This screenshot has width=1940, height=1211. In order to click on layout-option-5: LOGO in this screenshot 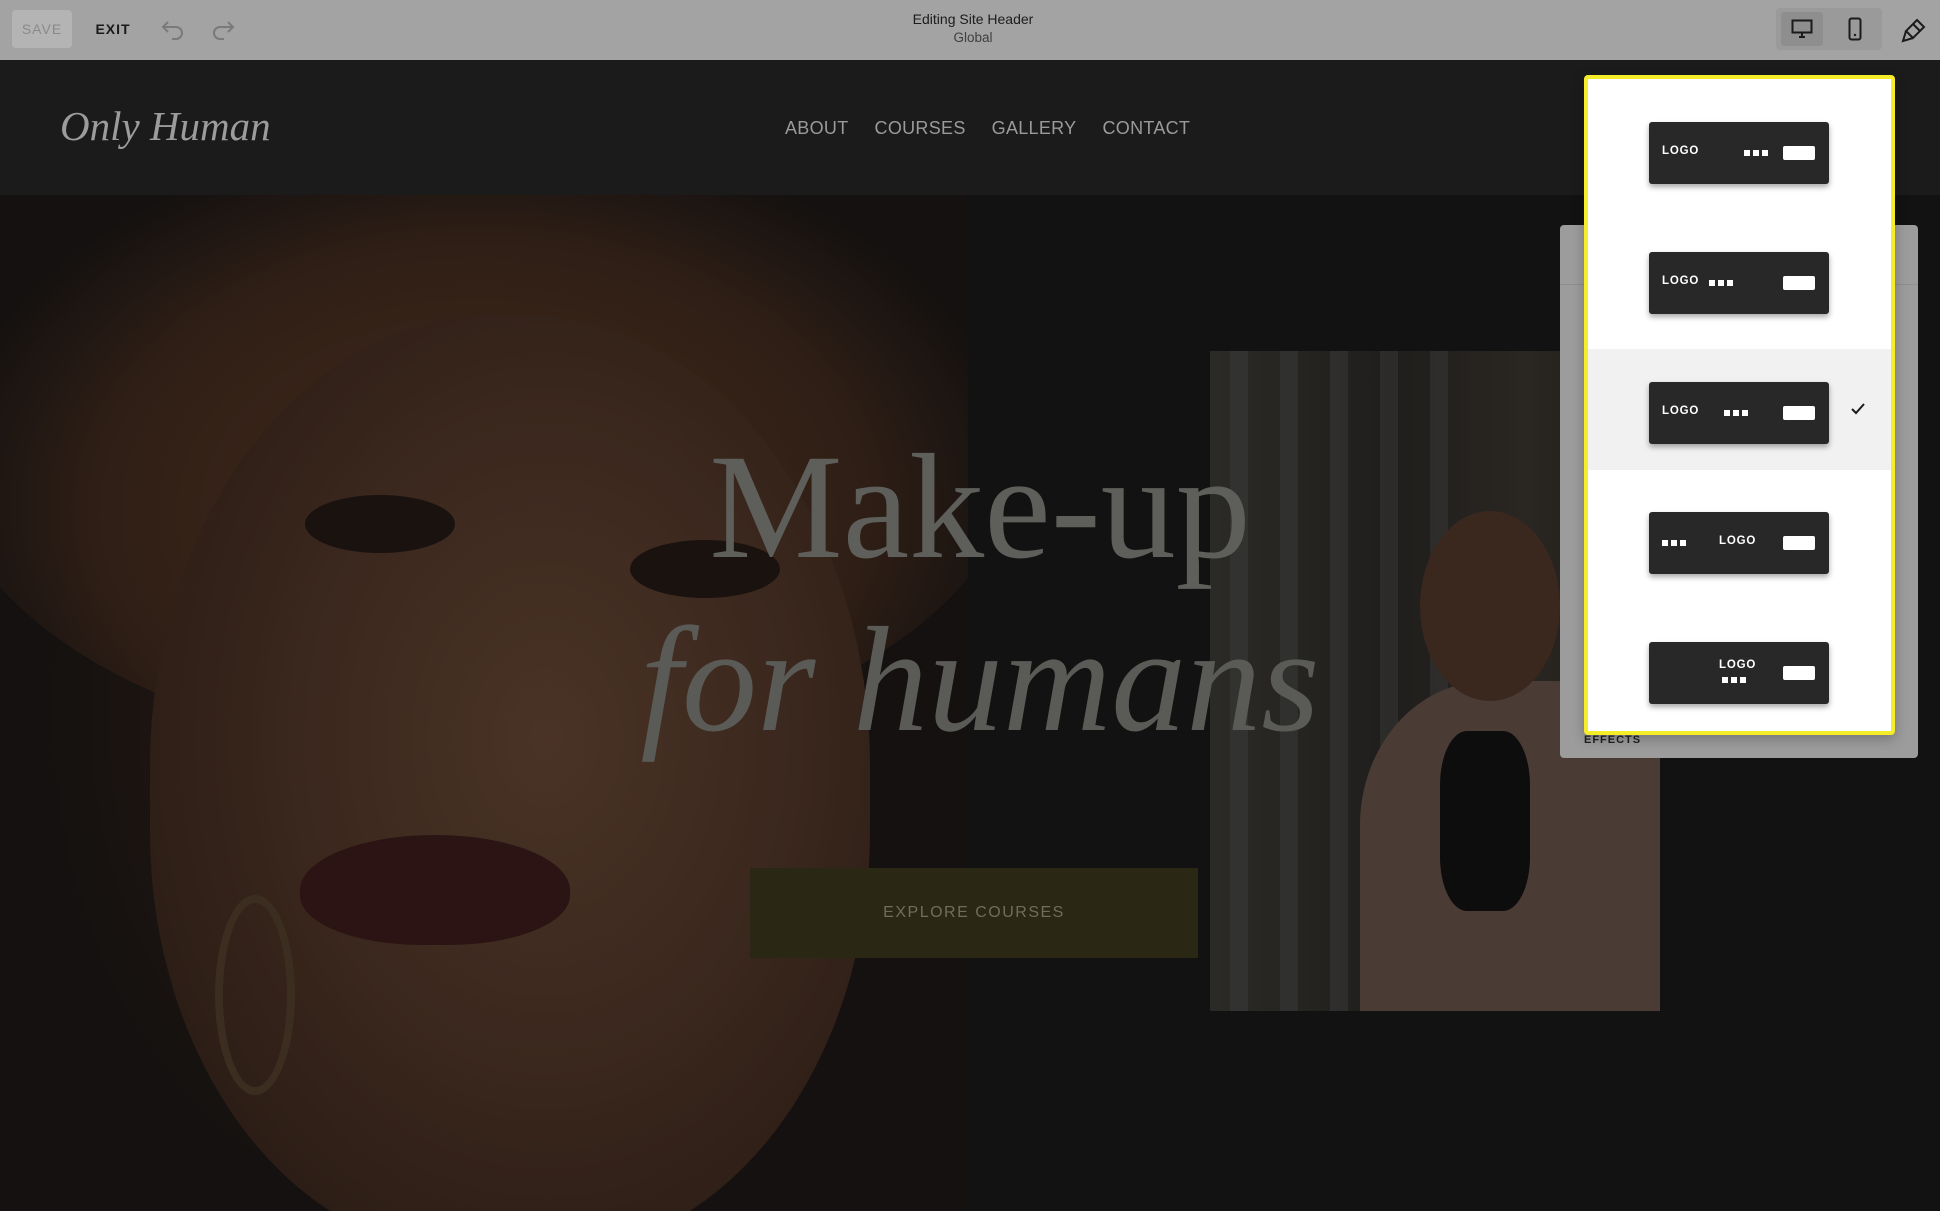, I will do `click(1739, 669)`.